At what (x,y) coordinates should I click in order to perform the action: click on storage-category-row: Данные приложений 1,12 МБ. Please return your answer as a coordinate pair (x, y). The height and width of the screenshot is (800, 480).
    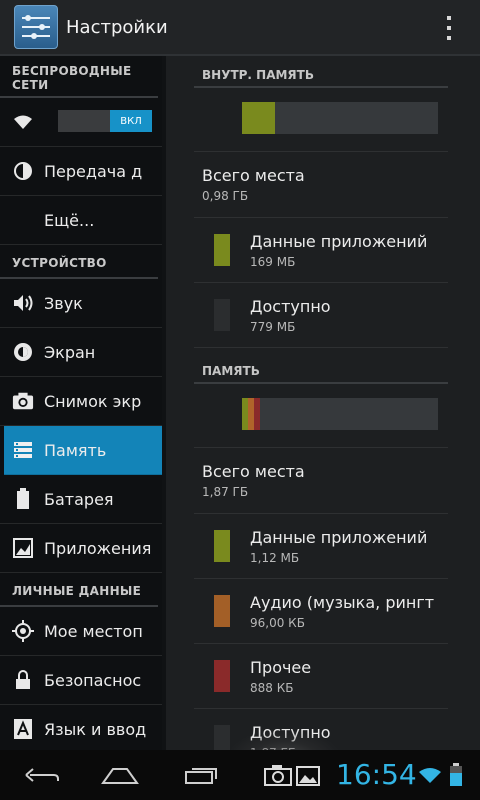
    Looking at the image, I should click on (321, 546).